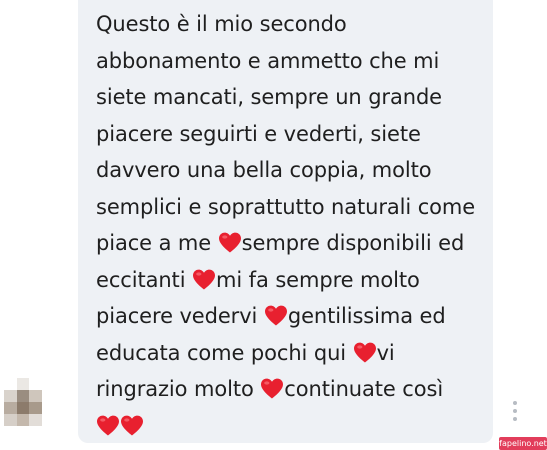 The height and width of the screenshot is (450, 547). I want to click on message-line: piacere seguirti e vederti, siete, so click(258, 133).